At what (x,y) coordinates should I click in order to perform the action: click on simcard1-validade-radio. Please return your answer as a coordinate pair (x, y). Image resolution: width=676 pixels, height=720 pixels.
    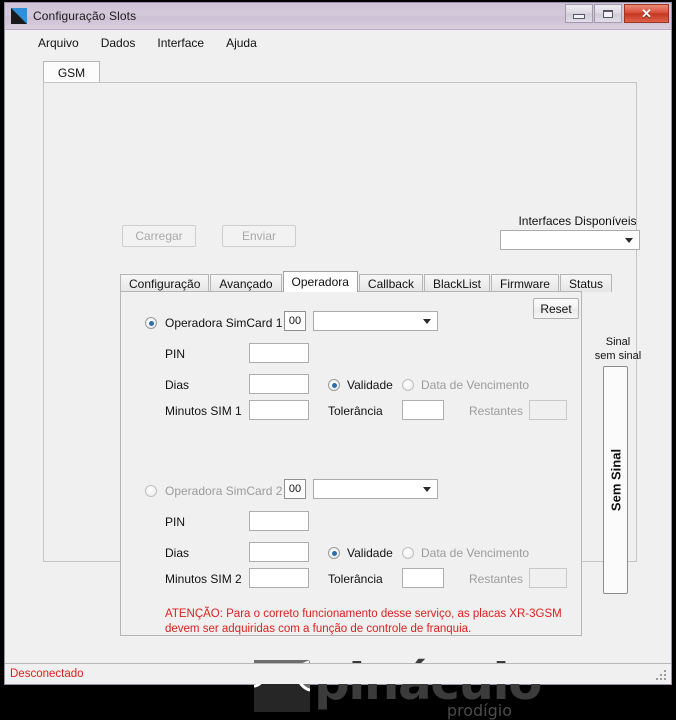
    Looking at the image, I should click on (334, 385).